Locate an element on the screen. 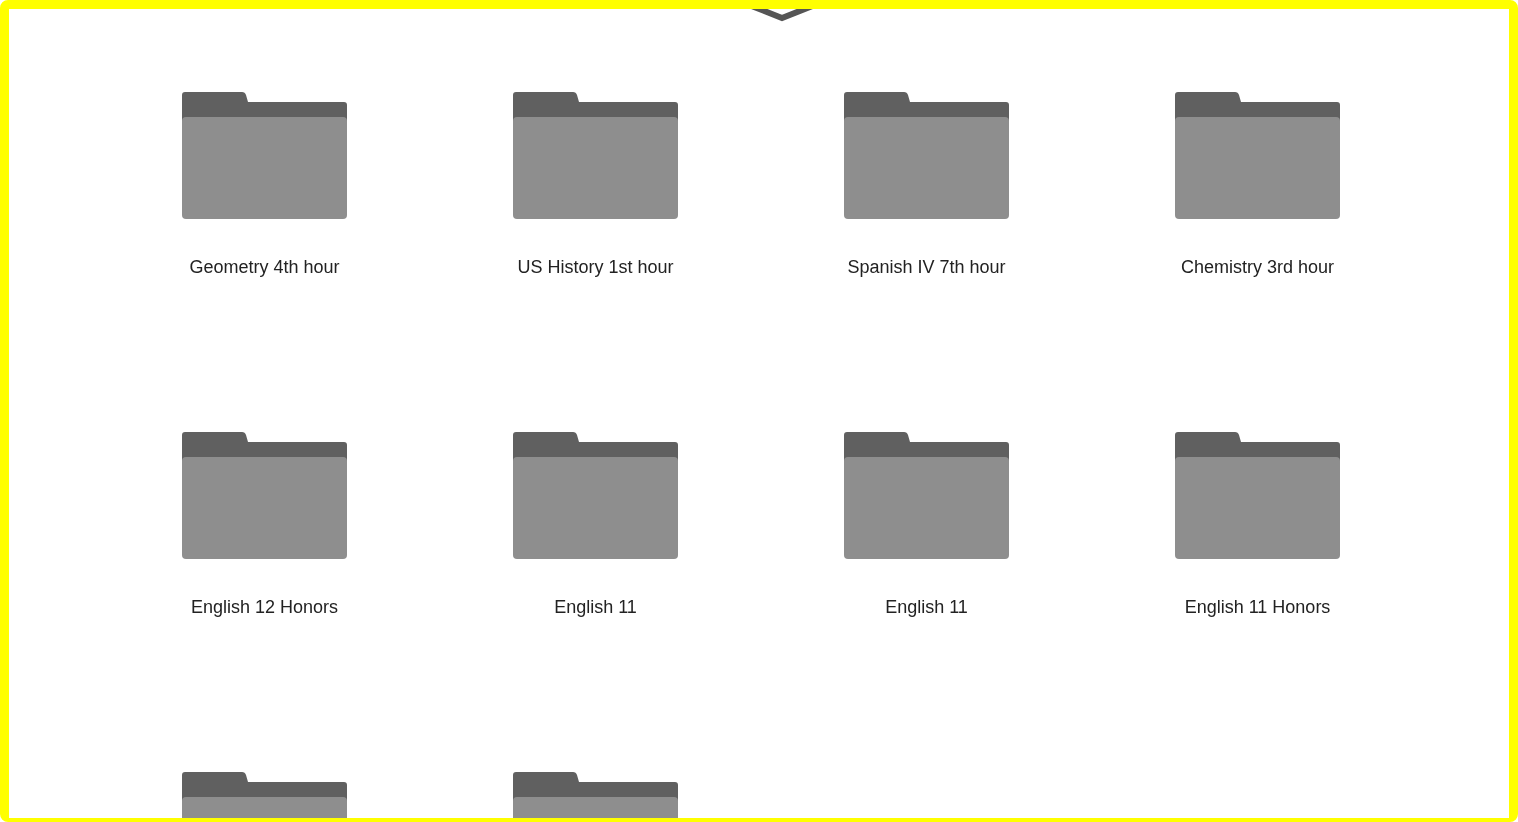 The width and height of the screenshot is (1518, 822). folder-label: English 12 Honors is located at coordinates (264, 607).